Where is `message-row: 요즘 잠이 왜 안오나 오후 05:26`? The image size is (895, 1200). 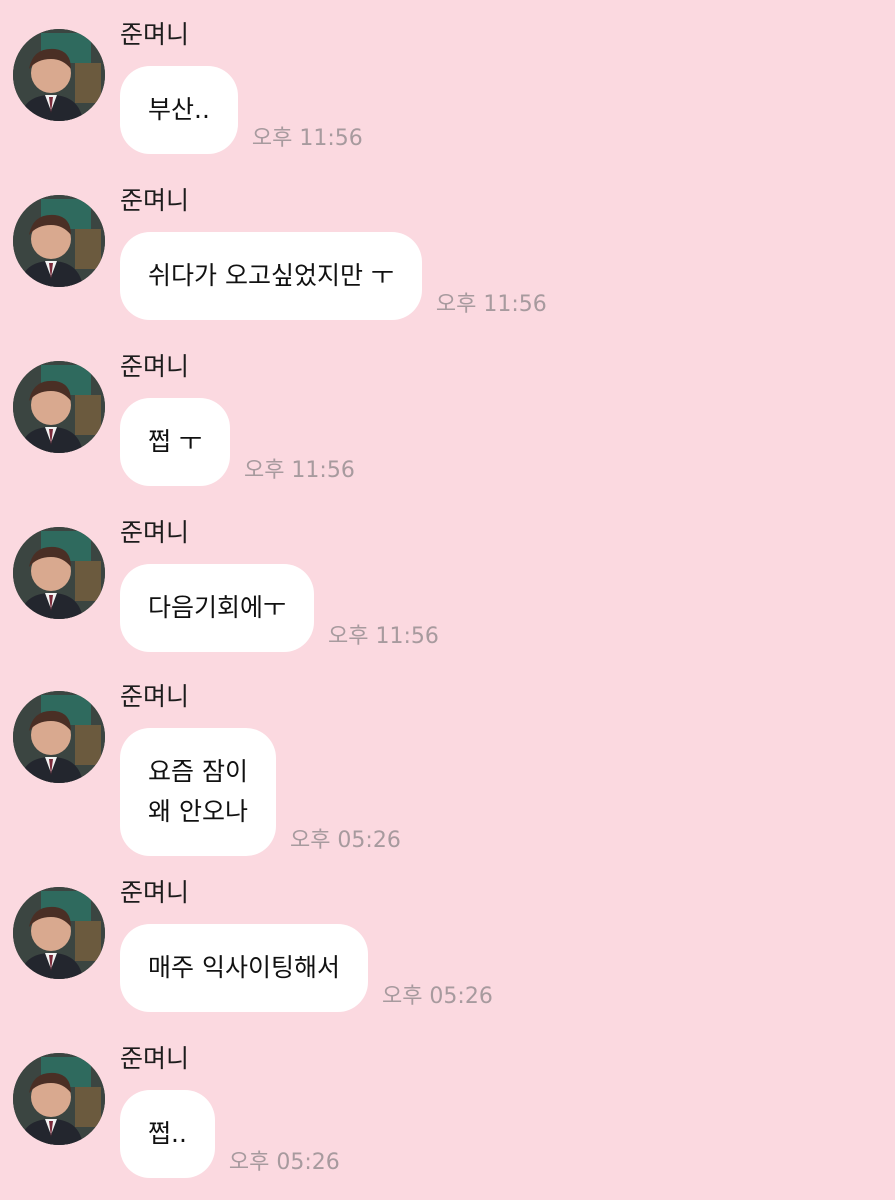
message-row: 요즘 잠이 왜 안오나 오후 05:26 is located at coordinates (260, 792).